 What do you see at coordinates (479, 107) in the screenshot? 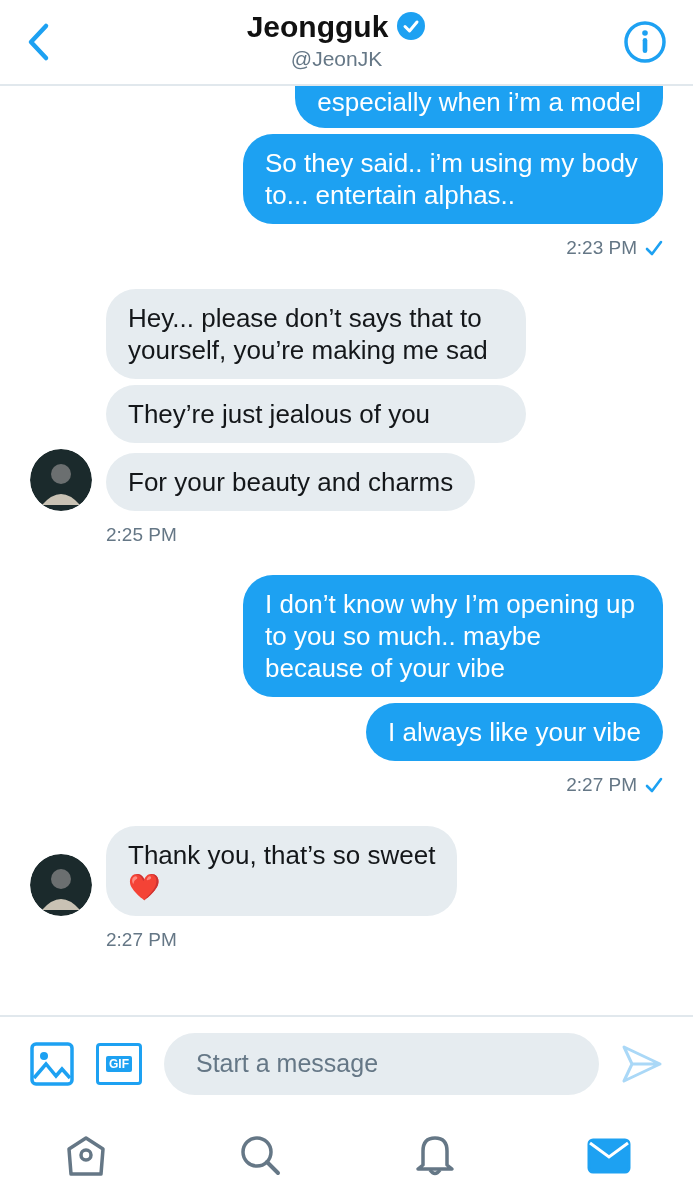
I see `message-bubble: especially when i’m a model` at bounding box center [479, 107].